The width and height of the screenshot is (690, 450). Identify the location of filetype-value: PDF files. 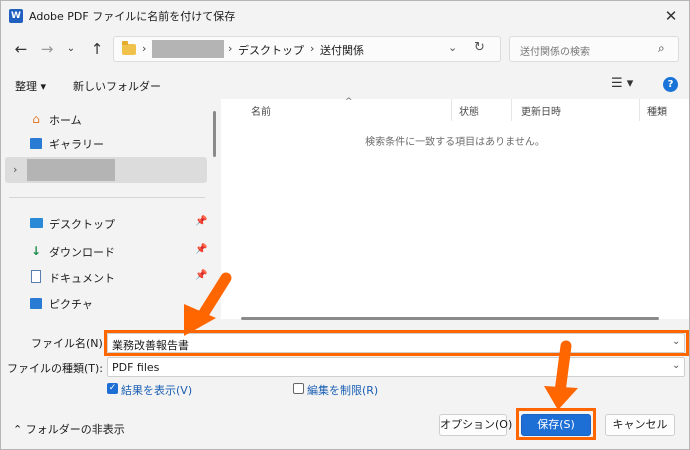
(136, 367).